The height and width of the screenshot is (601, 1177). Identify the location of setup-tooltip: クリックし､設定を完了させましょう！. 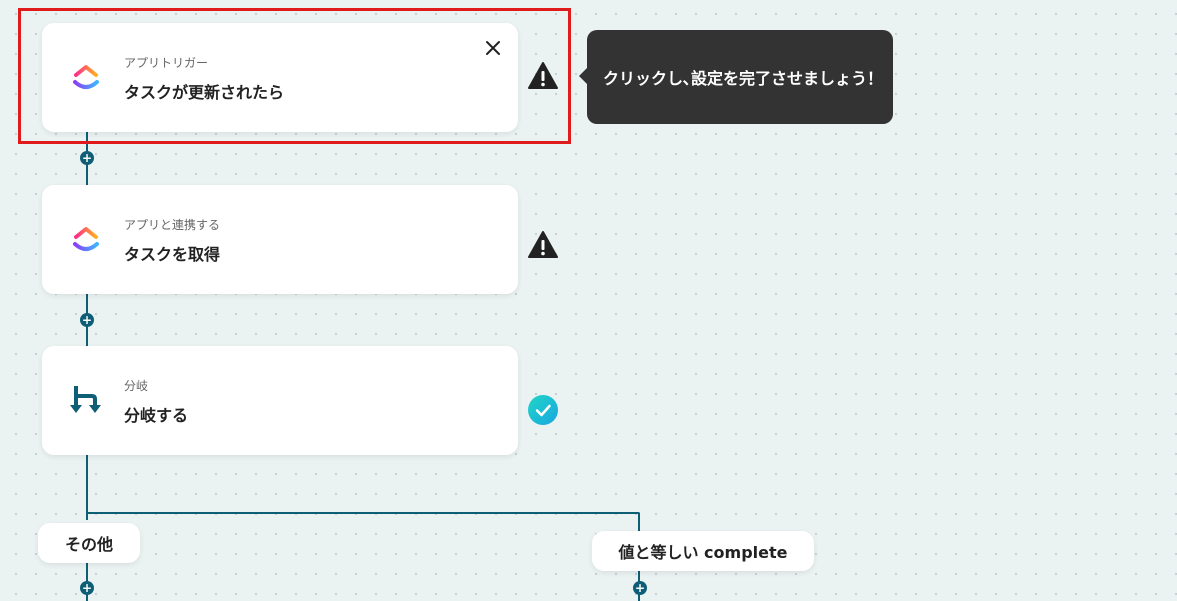
(736, 77).